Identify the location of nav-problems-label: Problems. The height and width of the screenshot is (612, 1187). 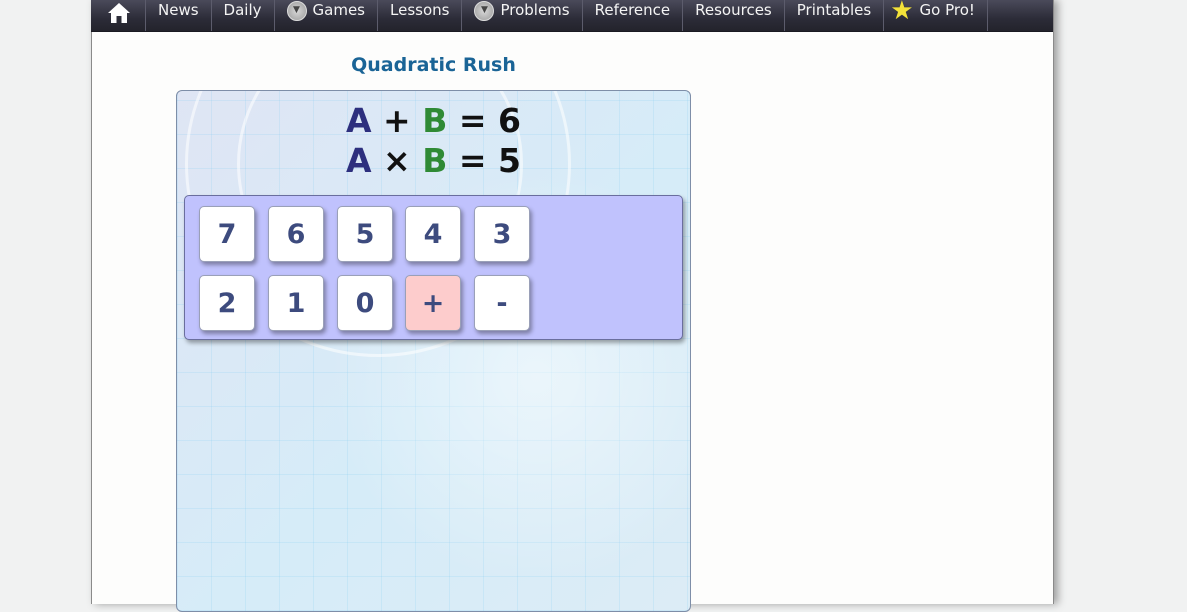
(535, 10).